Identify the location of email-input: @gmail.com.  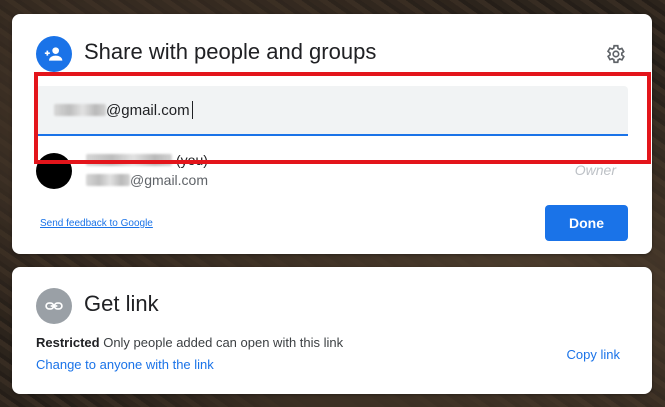
(332, 111).